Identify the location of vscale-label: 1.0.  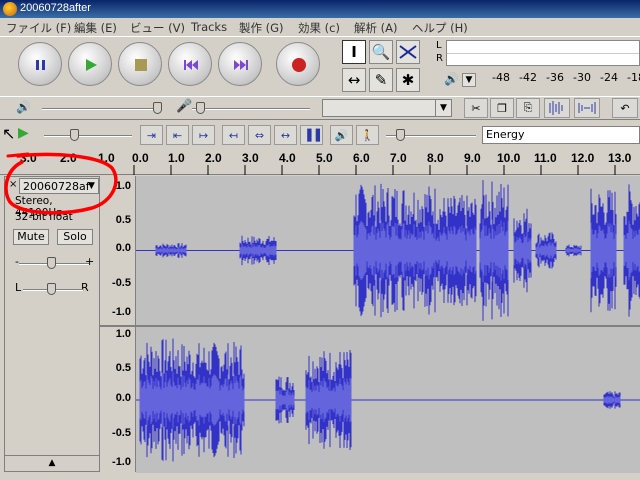
(123, 334).